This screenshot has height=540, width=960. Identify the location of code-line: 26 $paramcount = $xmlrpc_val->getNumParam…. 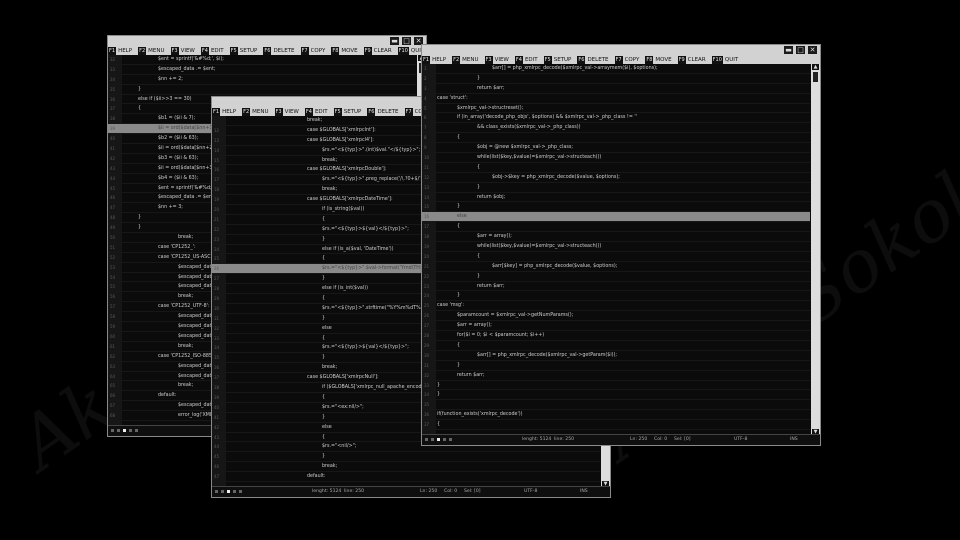
(616, 316).